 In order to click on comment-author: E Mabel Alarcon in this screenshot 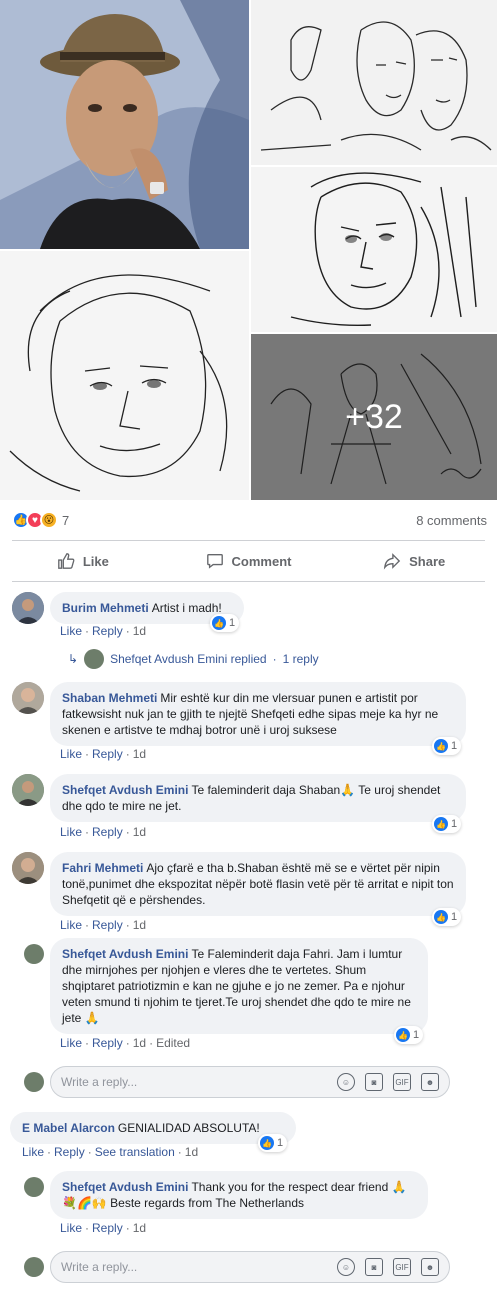, I will do `click(68, 1128)`.